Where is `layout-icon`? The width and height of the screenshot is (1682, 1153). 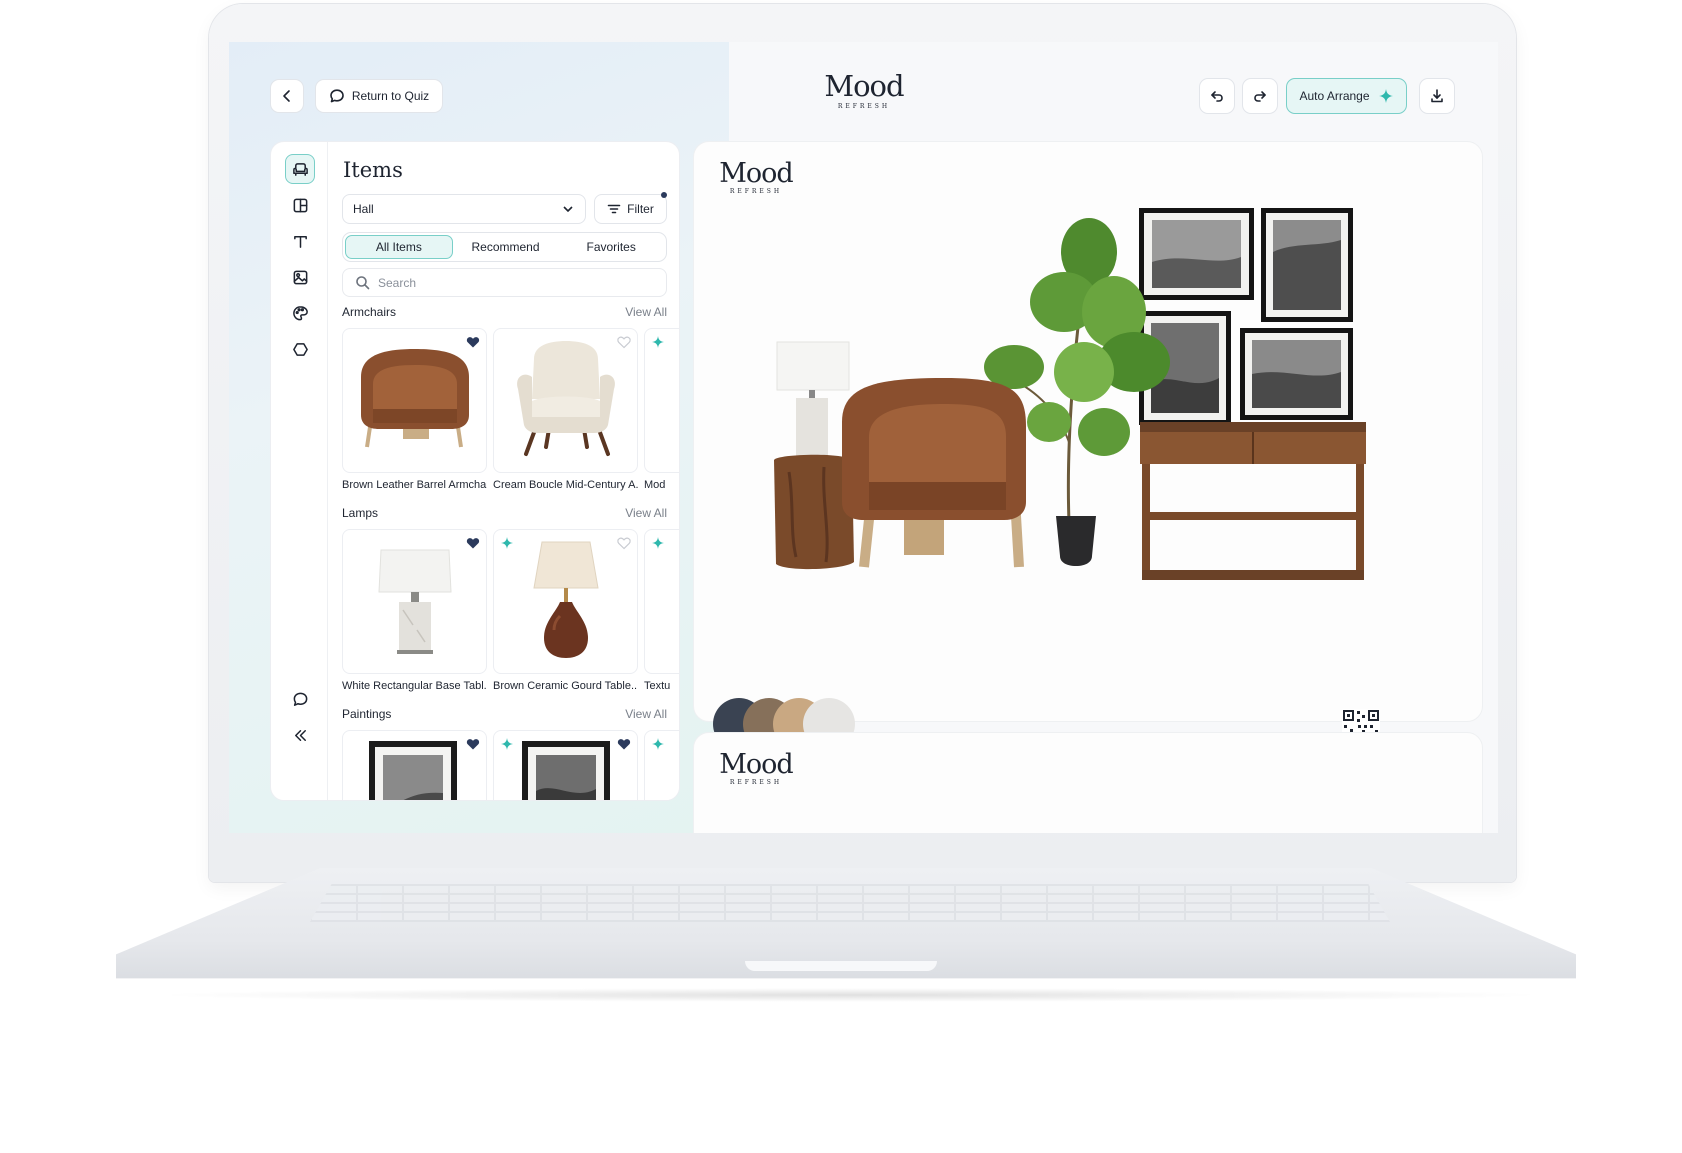
layout-icon is located at coordinates (300, 205).